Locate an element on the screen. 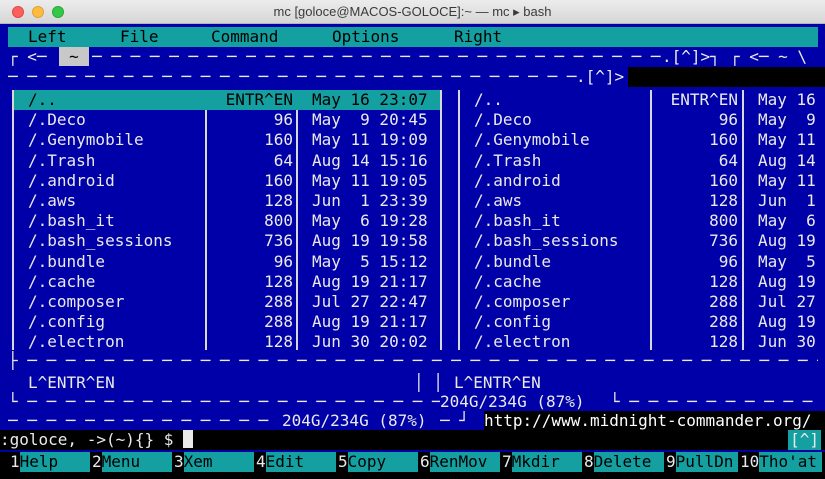 The width and height of the screenshot is (825, 479). file-mtime: Jul 27 22:47 is located at coordinates (370, 301).